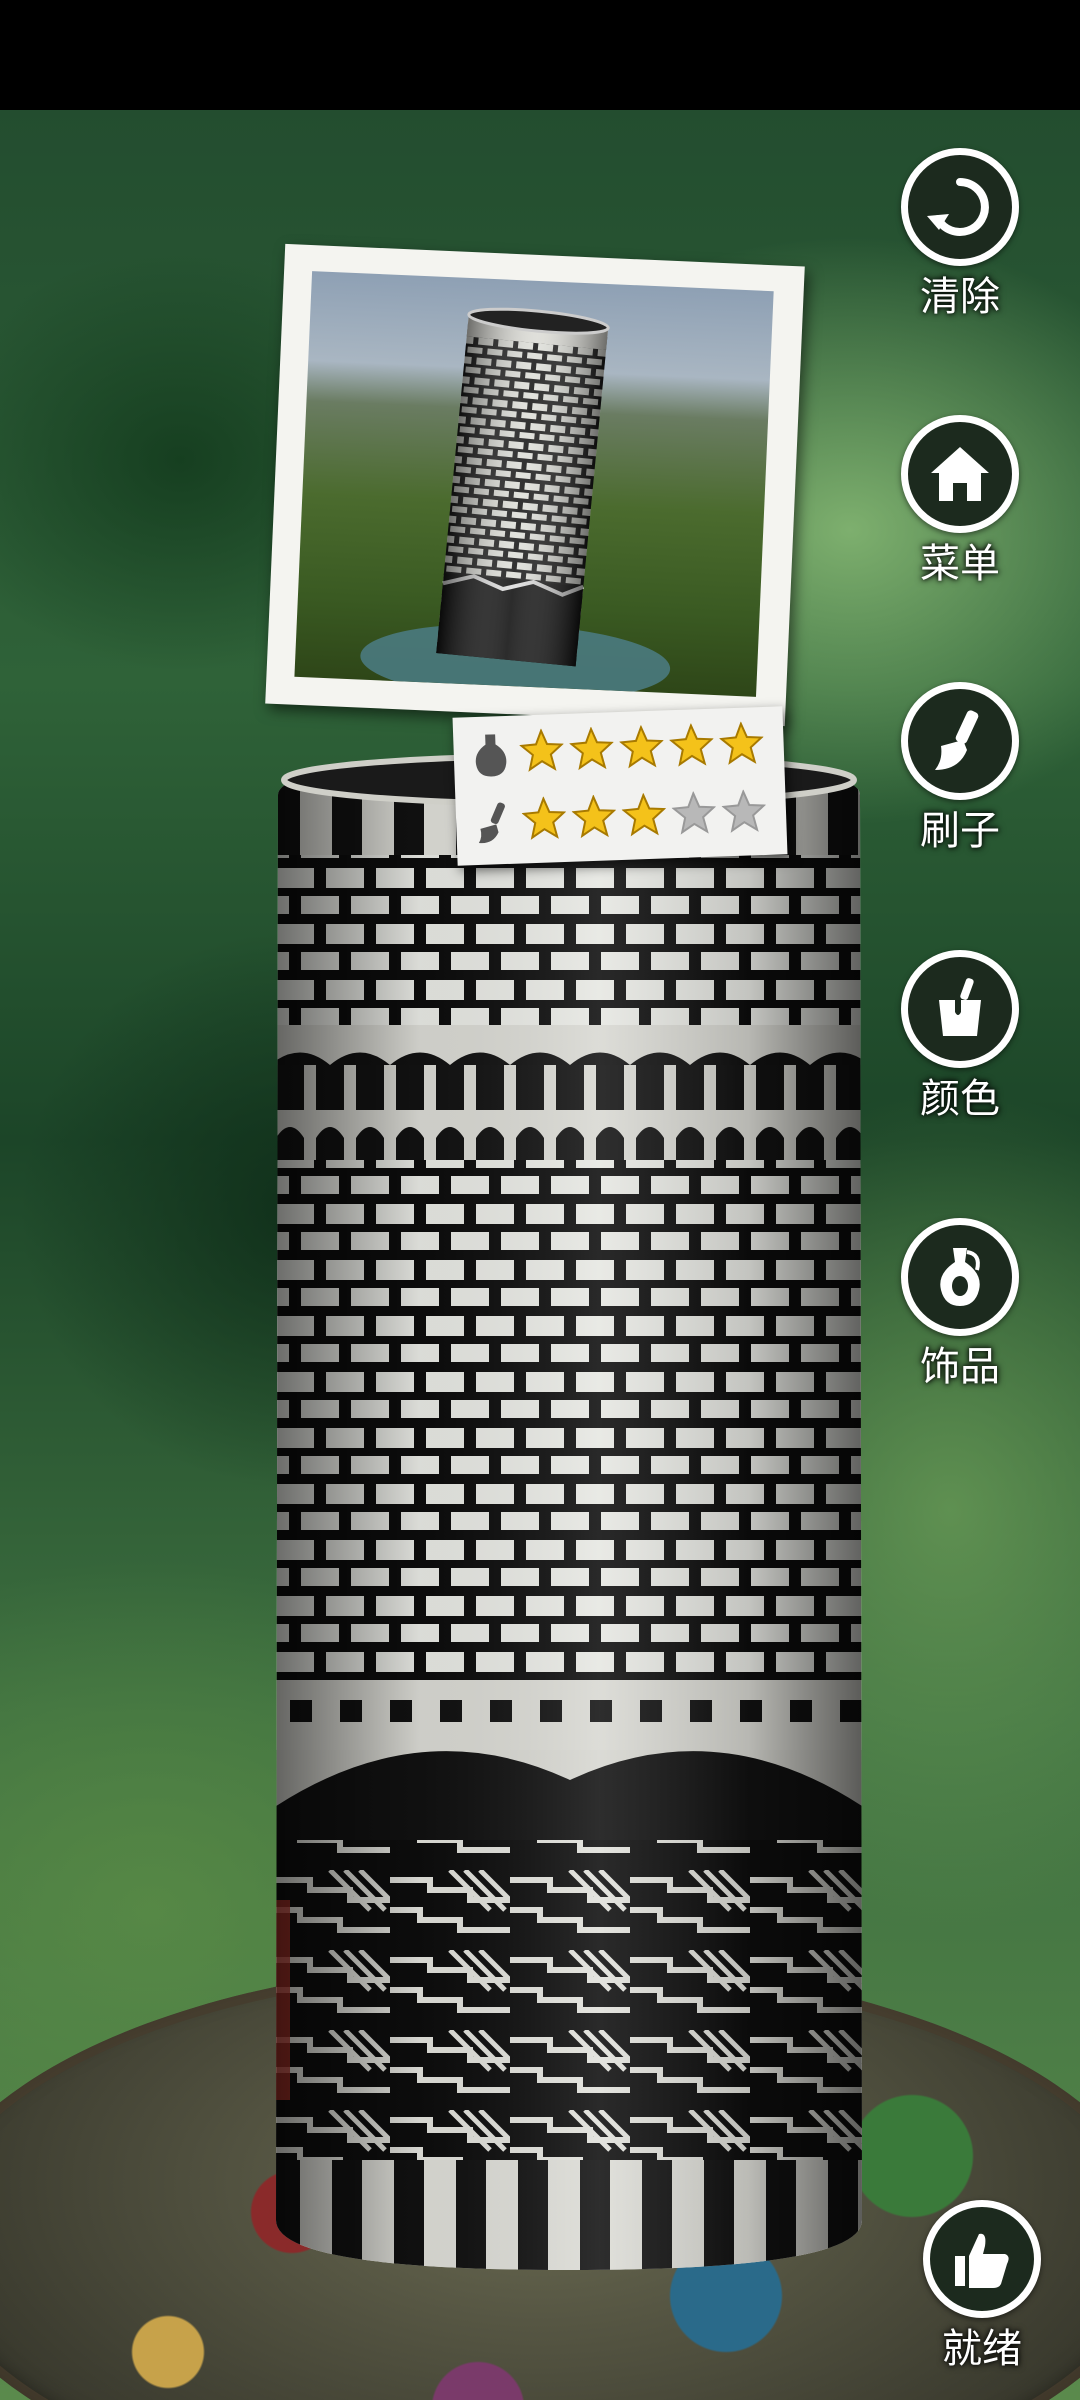 The height and width of the screenshot is (2400, 1080). Describe the element at coordinates (960, 474) in the screenshot. I see `home-icon` at that location.